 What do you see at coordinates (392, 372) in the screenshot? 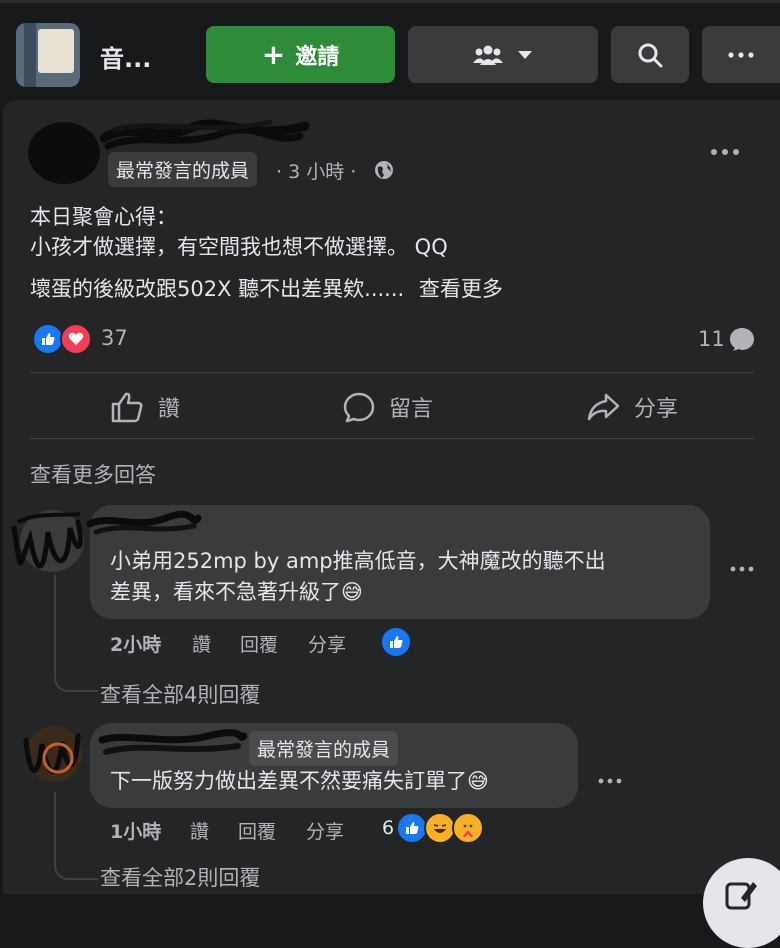
I see `post-divider-top` at bounding box center [392, 372].